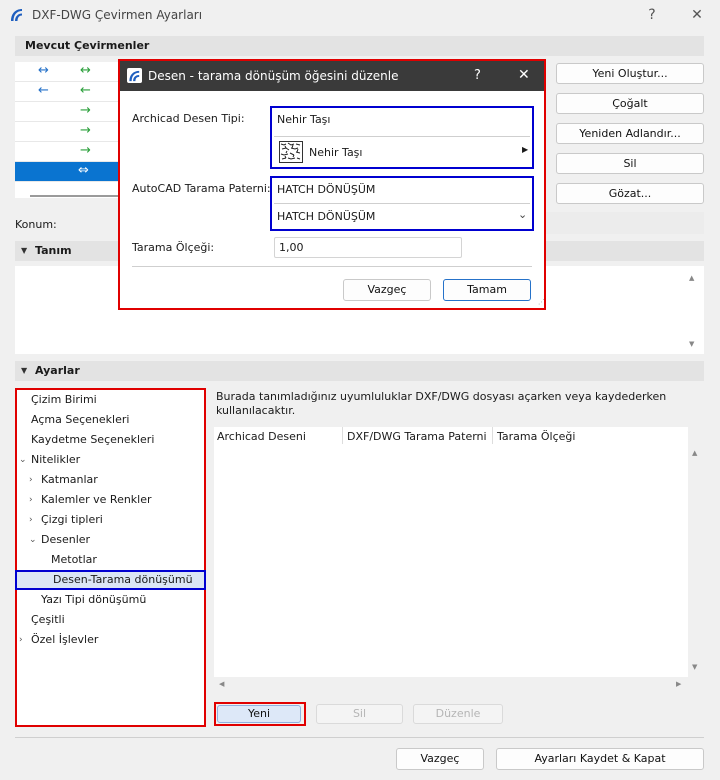 The height and width of the screenshot is (780, 720). I want to click on settings-nav-label: Nitelikler, so click(56, 459).